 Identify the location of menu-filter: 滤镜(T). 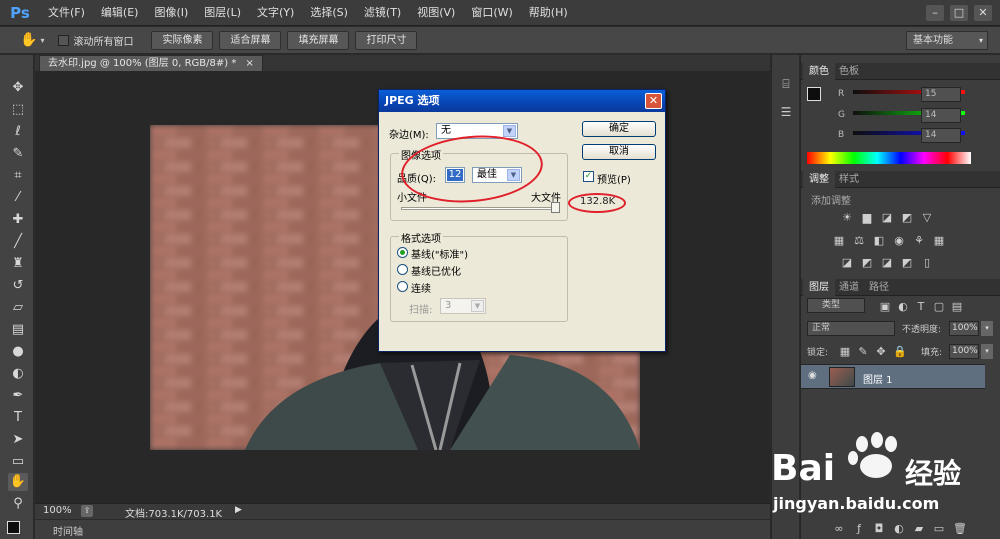
(382, 13).